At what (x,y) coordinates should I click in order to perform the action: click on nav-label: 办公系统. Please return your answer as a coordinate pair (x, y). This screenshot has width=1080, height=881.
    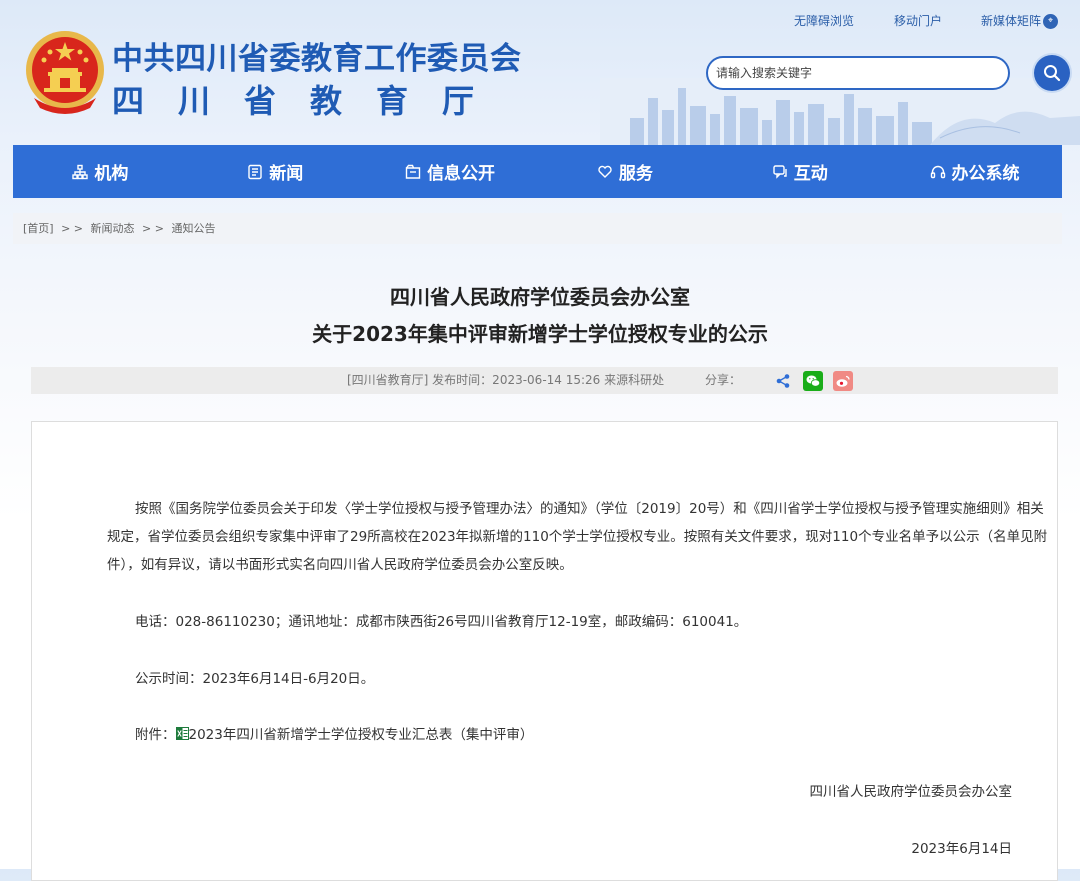
    Looking at the image, I should click on (985, 174).